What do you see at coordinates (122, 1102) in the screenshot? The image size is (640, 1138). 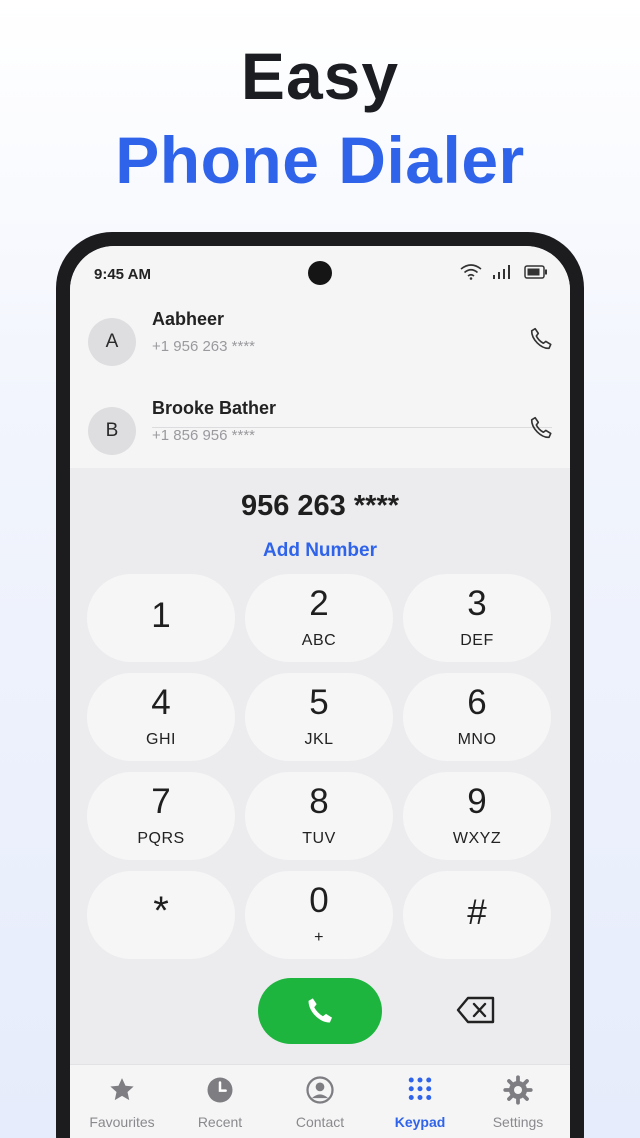 I see `nav-item-favourites: Favourites` at bounding box center [122, 1102].